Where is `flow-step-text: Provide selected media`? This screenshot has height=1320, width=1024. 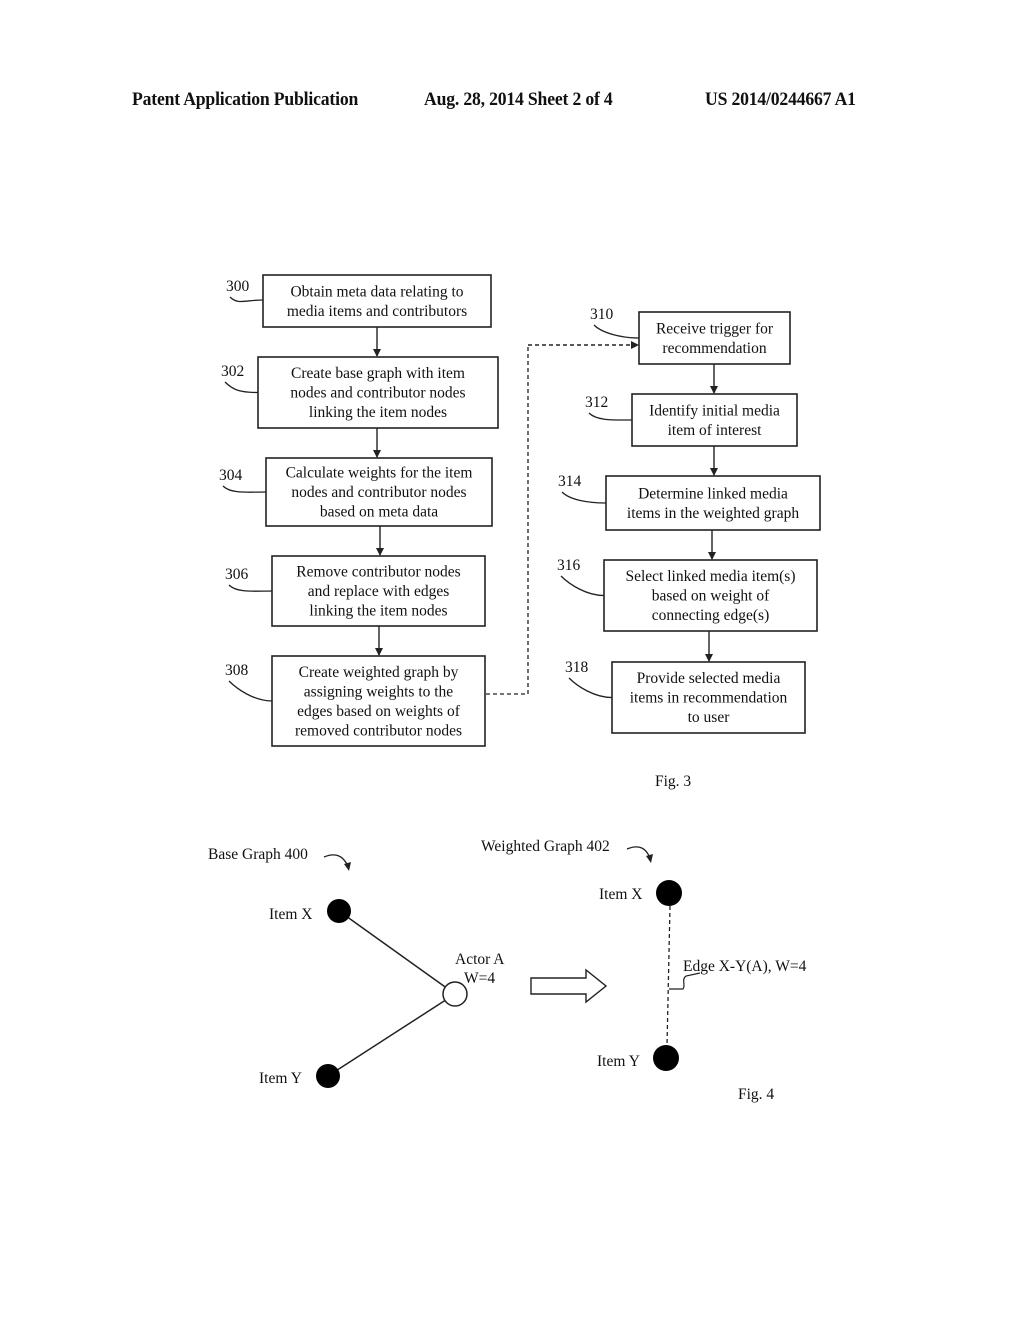
flow-step-text: Provide selected media is located at coordinates (709, 678).